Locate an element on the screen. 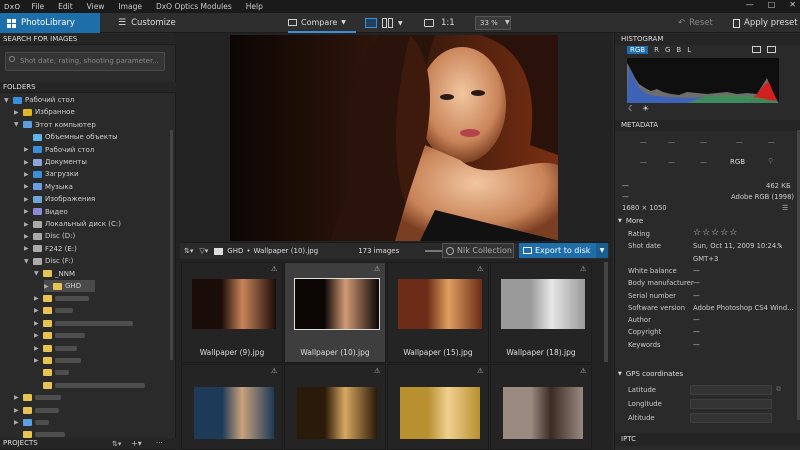 The image size is (800, 450). gps-section-header: ▼ GPS coordinates is located at coordinates (650, 374).